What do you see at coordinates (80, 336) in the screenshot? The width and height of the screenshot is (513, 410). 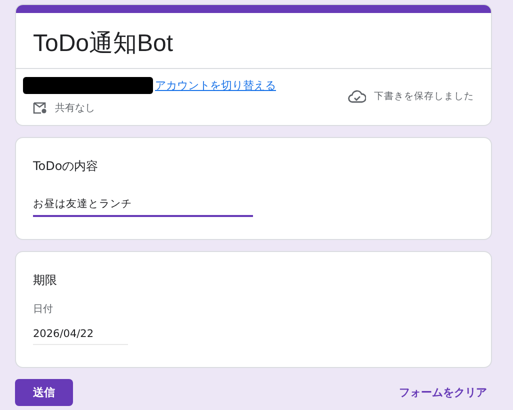 I see `date-field: 2026/04/22` at bounding box center [80, 336].